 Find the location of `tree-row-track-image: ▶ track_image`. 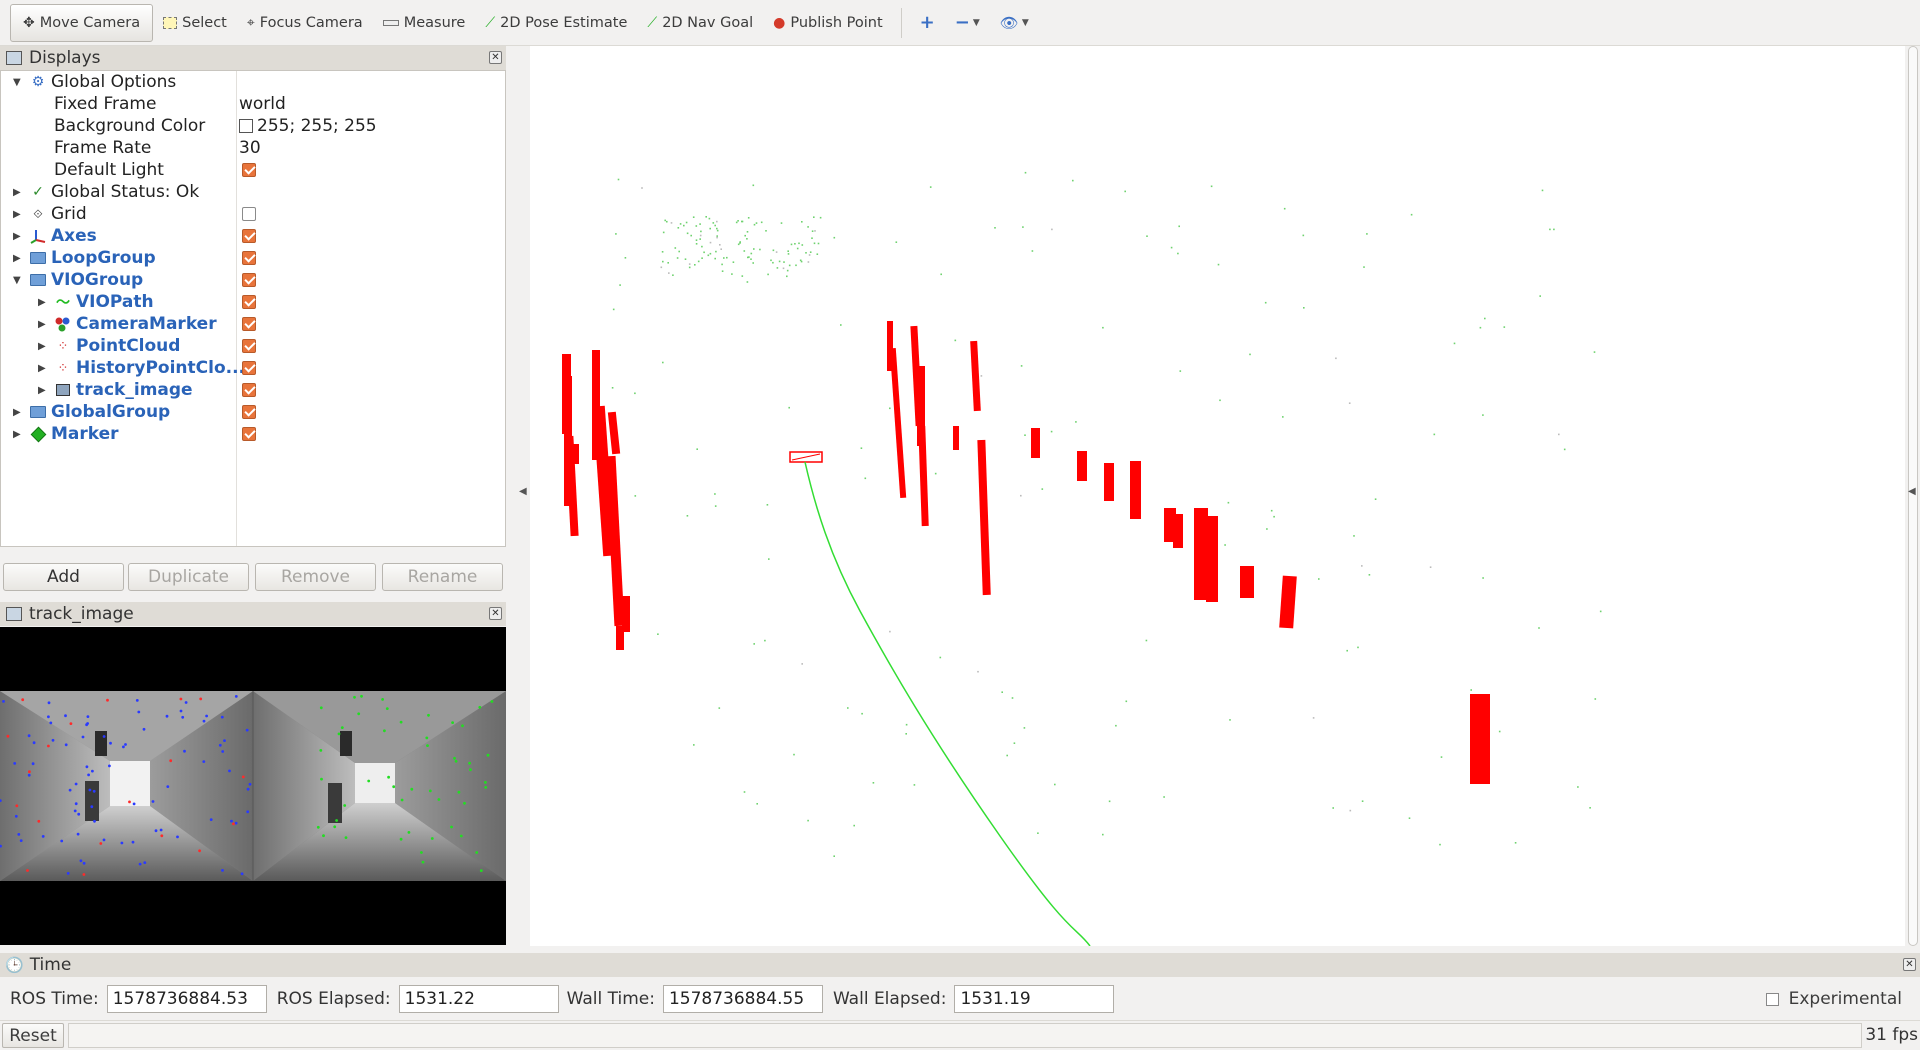

tree-row-track-image: ▶ track_image is located at coordinates (253, 390).